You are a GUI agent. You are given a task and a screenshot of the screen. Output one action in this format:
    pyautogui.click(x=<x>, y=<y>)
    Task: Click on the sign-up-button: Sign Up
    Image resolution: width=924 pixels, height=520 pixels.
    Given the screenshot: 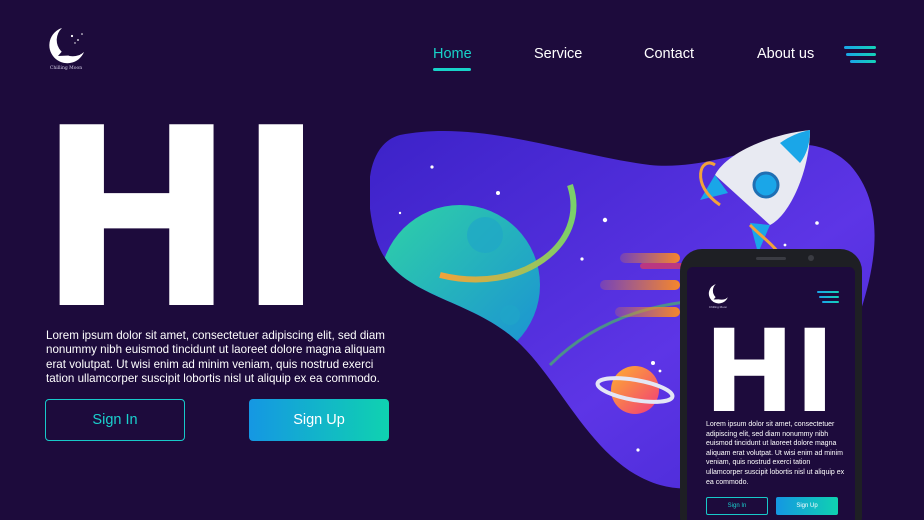 What is the action you would take?
    pyautogui.click(x=319, y=420)
    